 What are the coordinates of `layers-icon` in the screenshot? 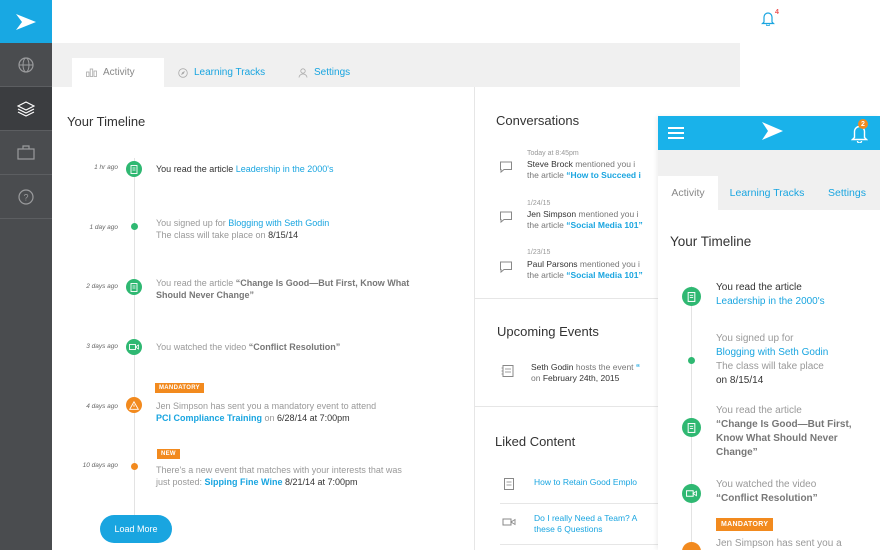 It's located at (26, 108).